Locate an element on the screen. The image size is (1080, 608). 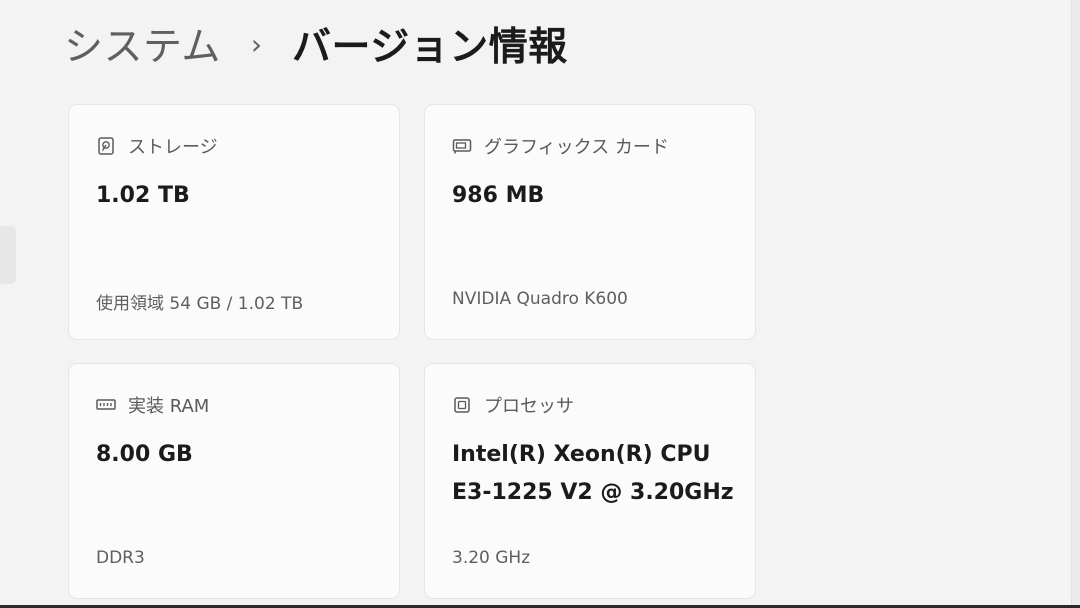
breadcrumb: システム › バージョン情報 is located at coordinates (316, 44).